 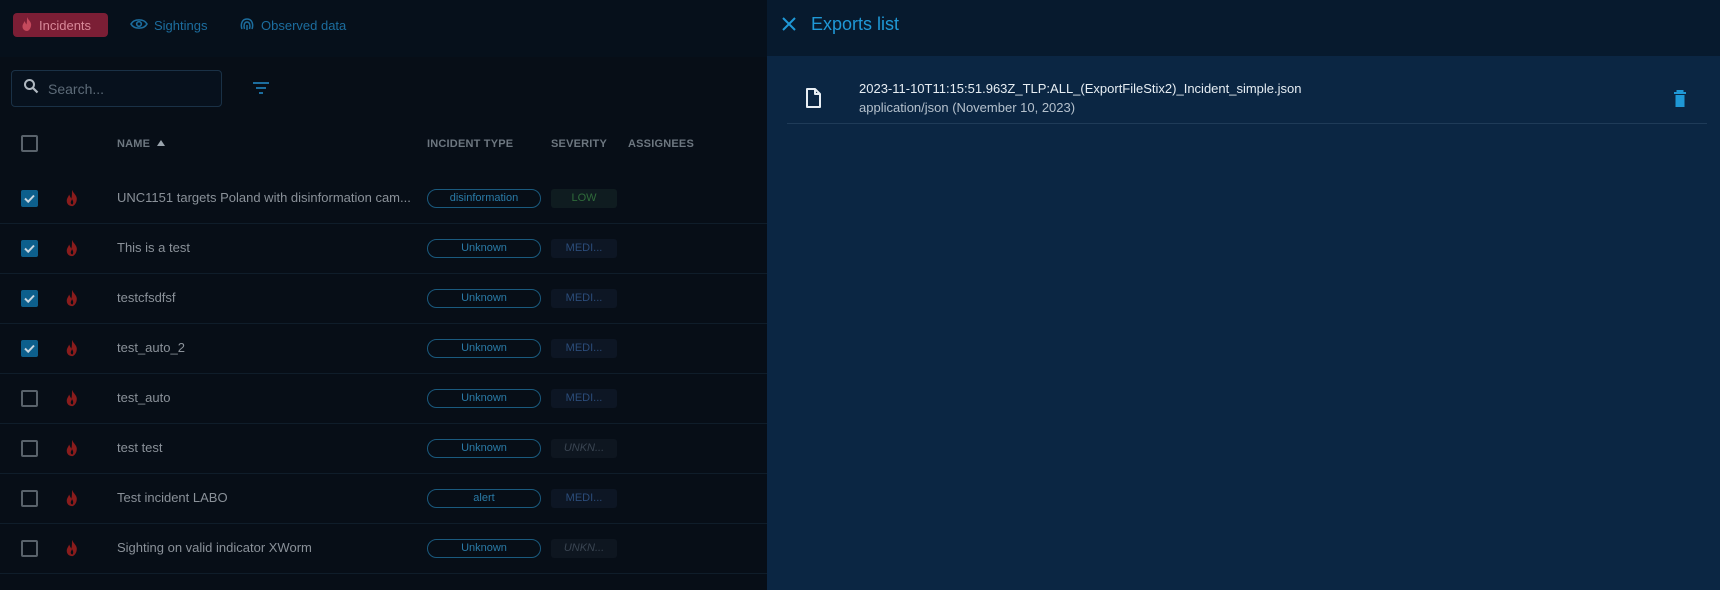 What do you see at coordinates (267, 397) in the screenshot?
I see `incident-name: test_auto` at bounding box center [267, 397].